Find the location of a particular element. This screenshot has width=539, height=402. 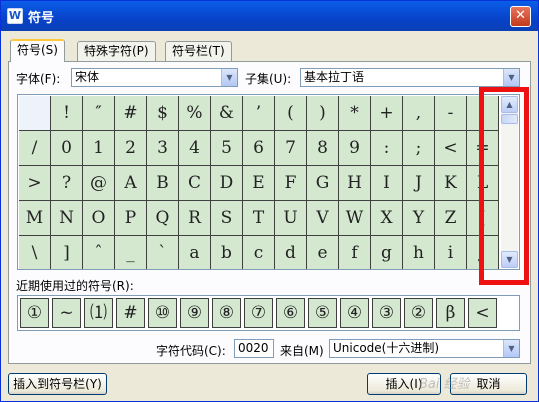

recent-symbol-cell: ⑧ is located at coordinates (226, 313).